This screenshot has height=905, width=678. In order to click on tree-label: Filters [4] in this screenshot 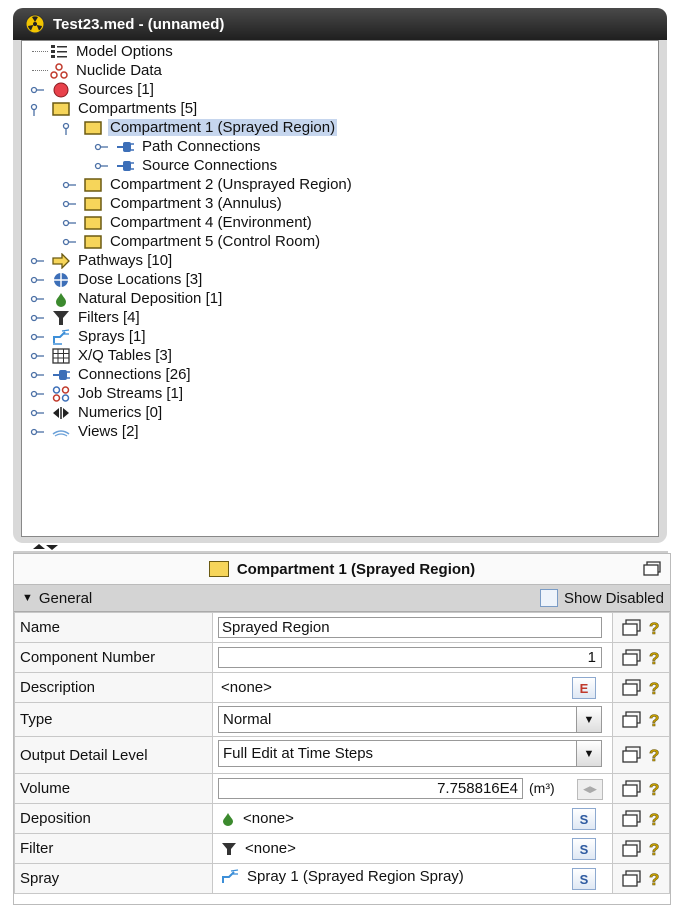, I will do `click(109, 317)`.